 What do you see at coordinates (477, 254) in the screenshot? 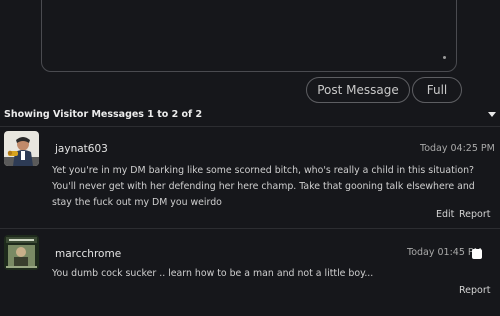
I see `select-checkbox` at bounding box center [477, 254].